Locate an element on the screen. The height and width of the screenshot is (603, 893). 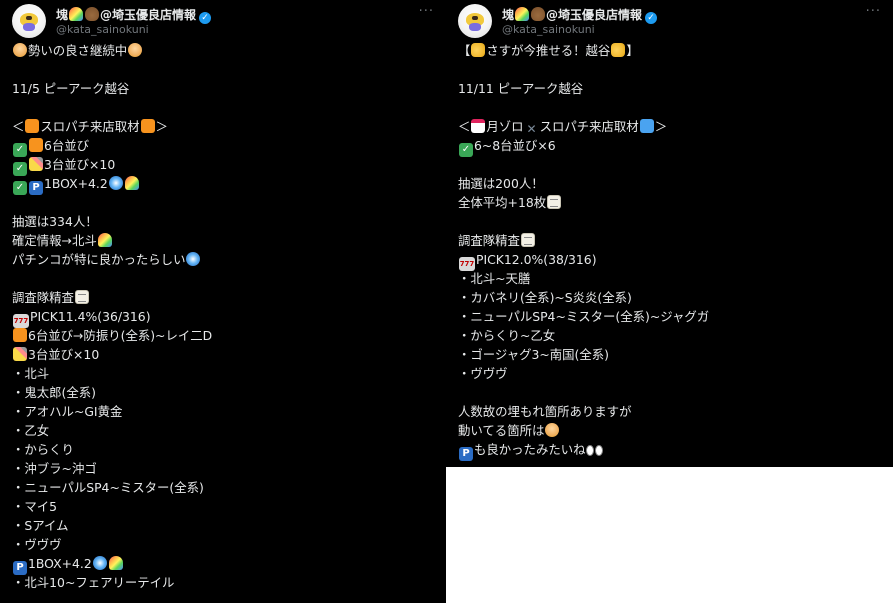
line-text: ・からくり is located at coordinates (43, 449).